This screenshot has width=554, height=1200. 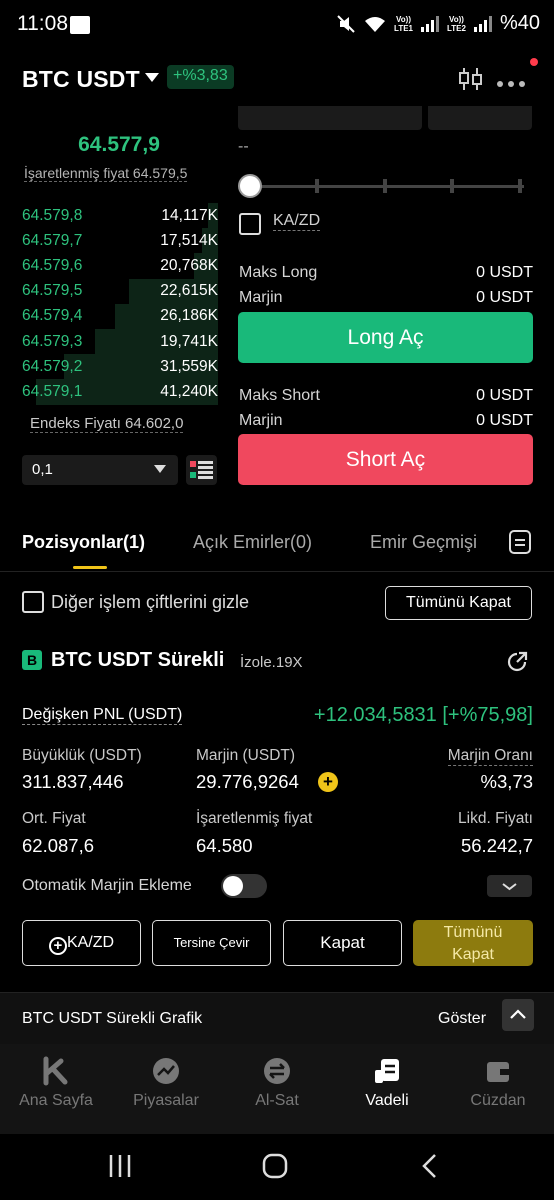 What do you see at coordinates (119, 392) in the screenshot?
I see `order-book-row: 64.579,1 41,240K` at bounding box center [119, 392].